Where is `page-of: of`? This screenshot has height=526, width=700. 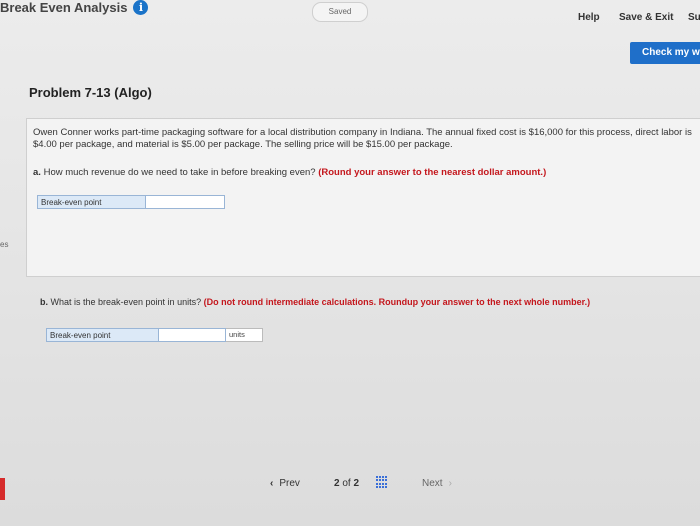 page-of: of is located at coordinates (346, 483).